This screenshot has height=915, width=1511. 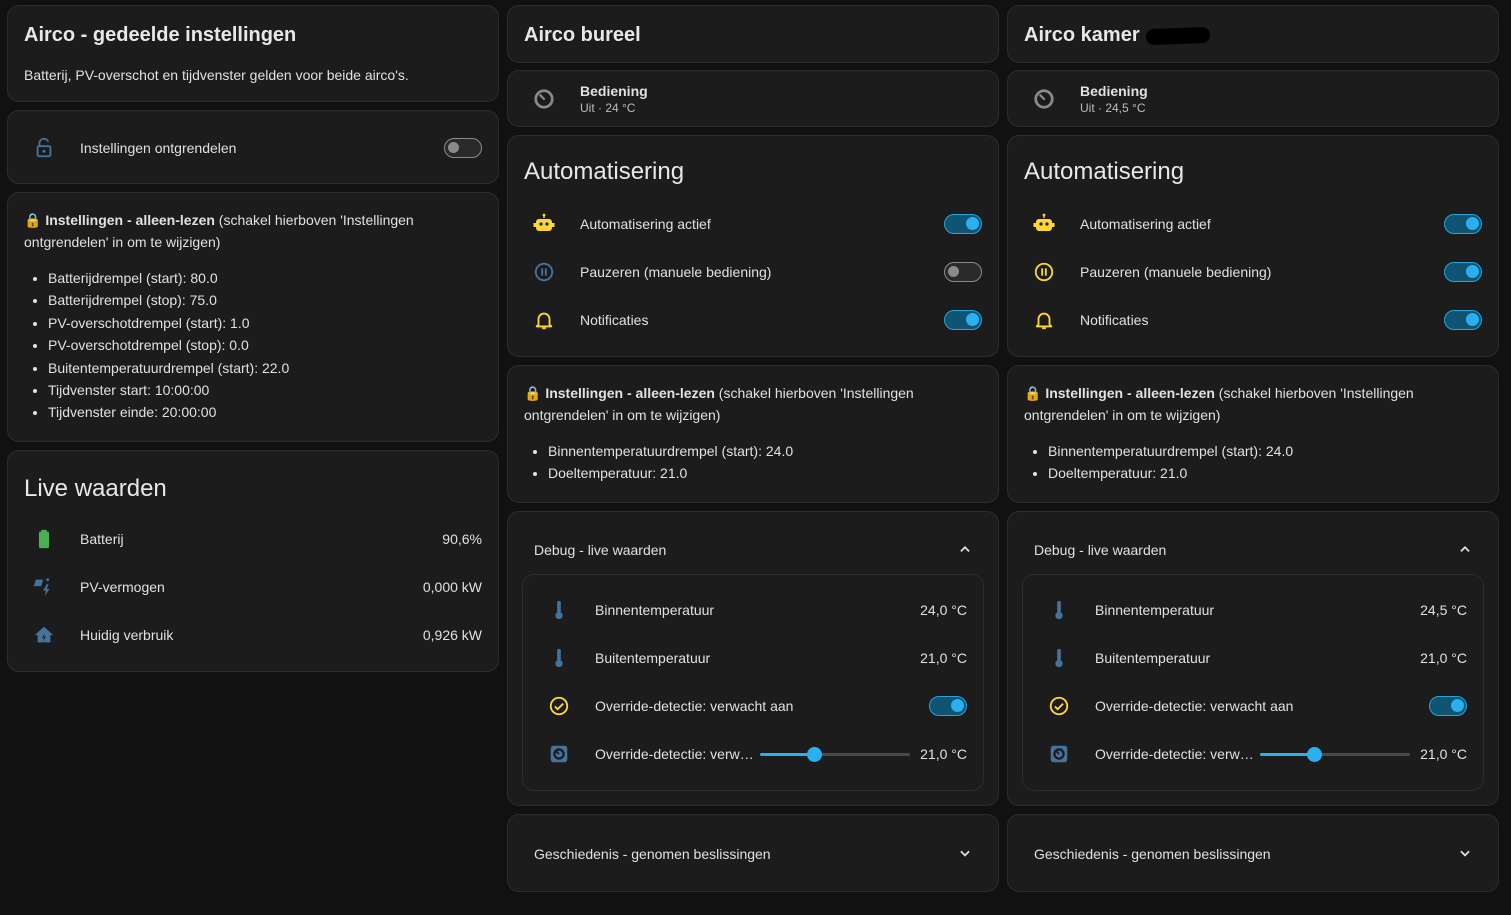 I want to click on solar-power-icon, so click(x=44, y=587).